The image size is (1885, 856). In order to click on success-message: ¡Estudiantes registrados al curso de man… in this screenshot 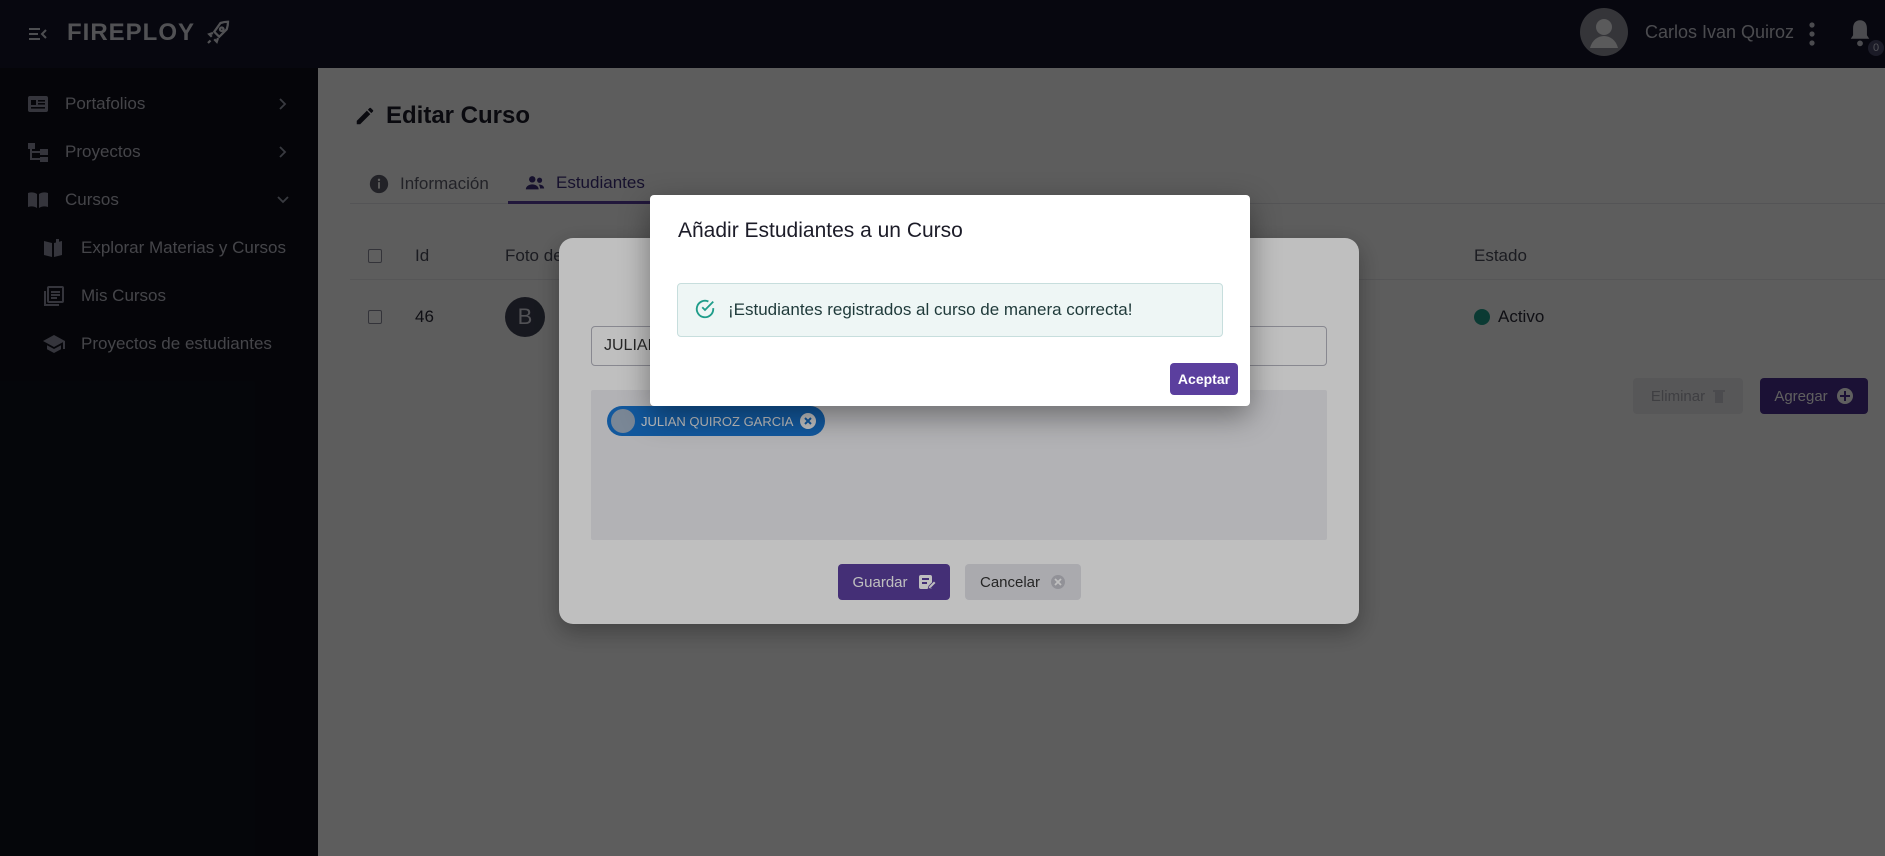, I will do `click(930, 309)`.